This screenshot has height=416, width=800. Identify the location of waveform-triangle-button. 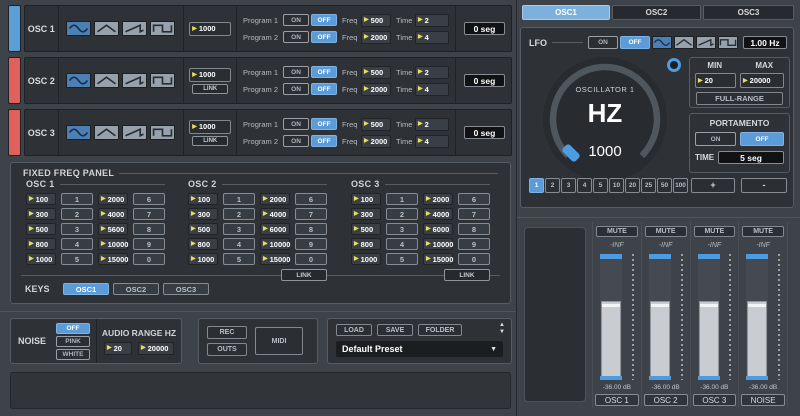
(107, 28).